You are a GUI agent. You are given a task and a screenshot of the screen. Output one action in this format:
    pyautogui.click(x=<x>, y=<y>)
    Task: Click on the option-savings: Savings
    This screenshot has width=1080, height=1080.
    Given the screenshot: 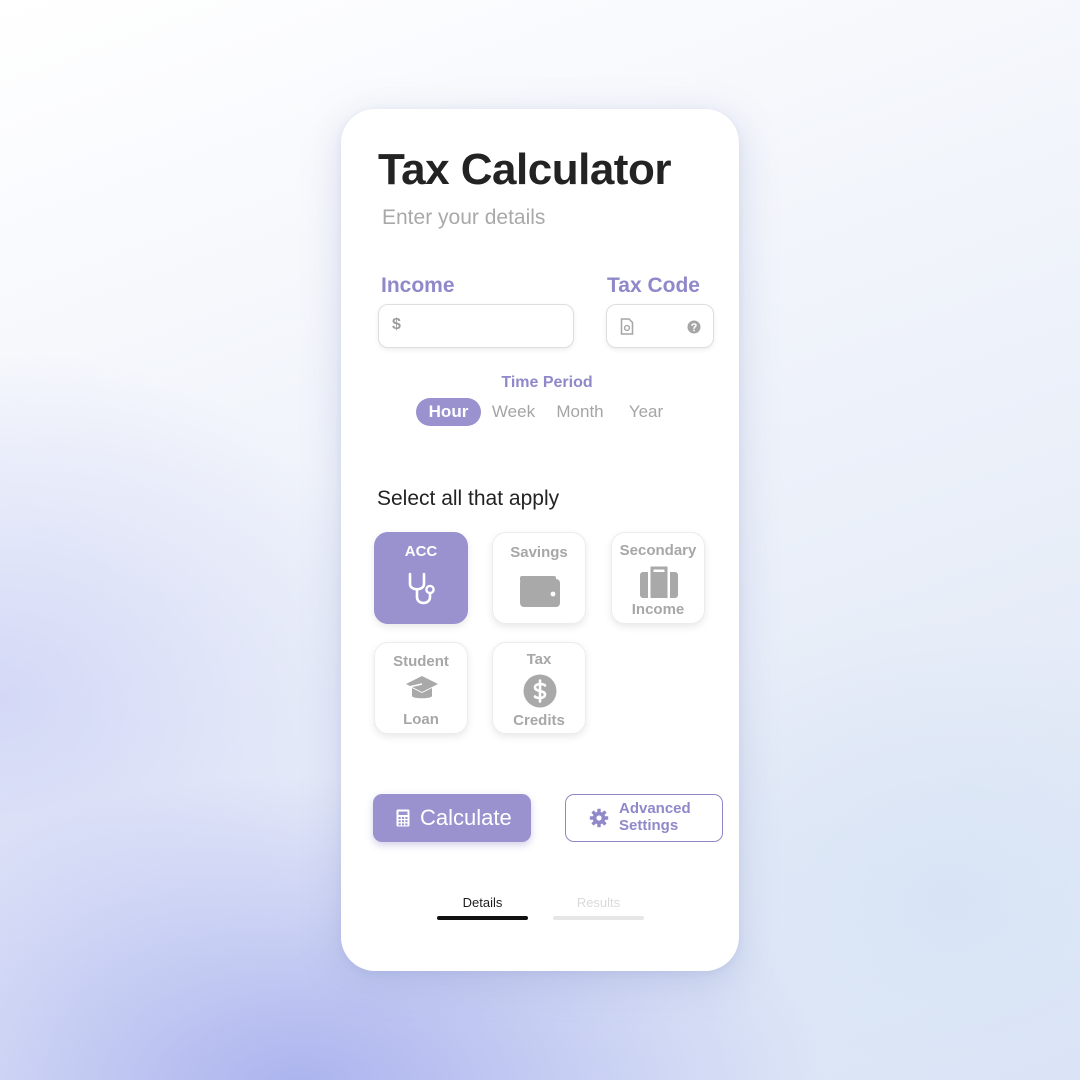 What is the action you would take?
    pyautogui.click(x=539, y=578)
    